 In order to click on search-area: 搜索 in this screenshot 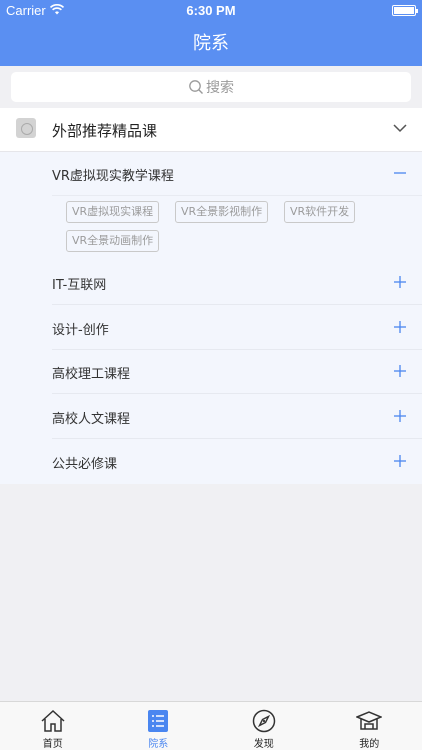, I will do `click(211, 86)`.